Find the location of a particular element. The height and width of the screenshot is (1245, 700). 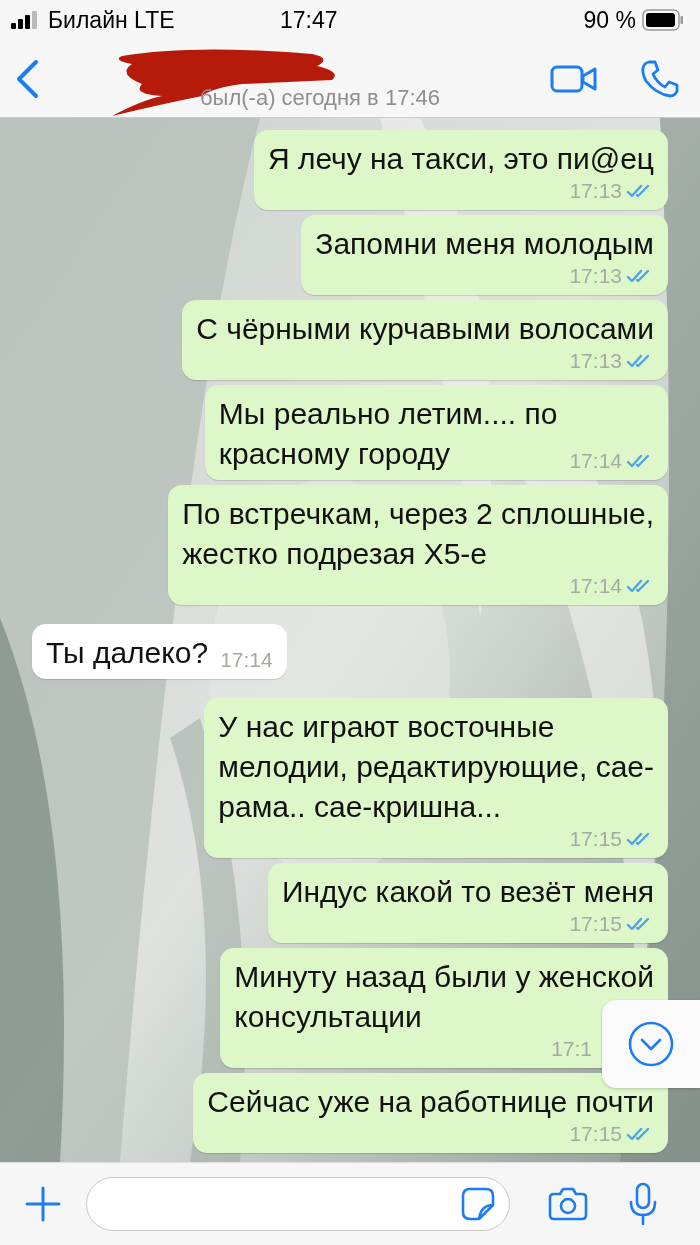

message-text: Индус какой то везёт меня is located at coordinates (467, 892).